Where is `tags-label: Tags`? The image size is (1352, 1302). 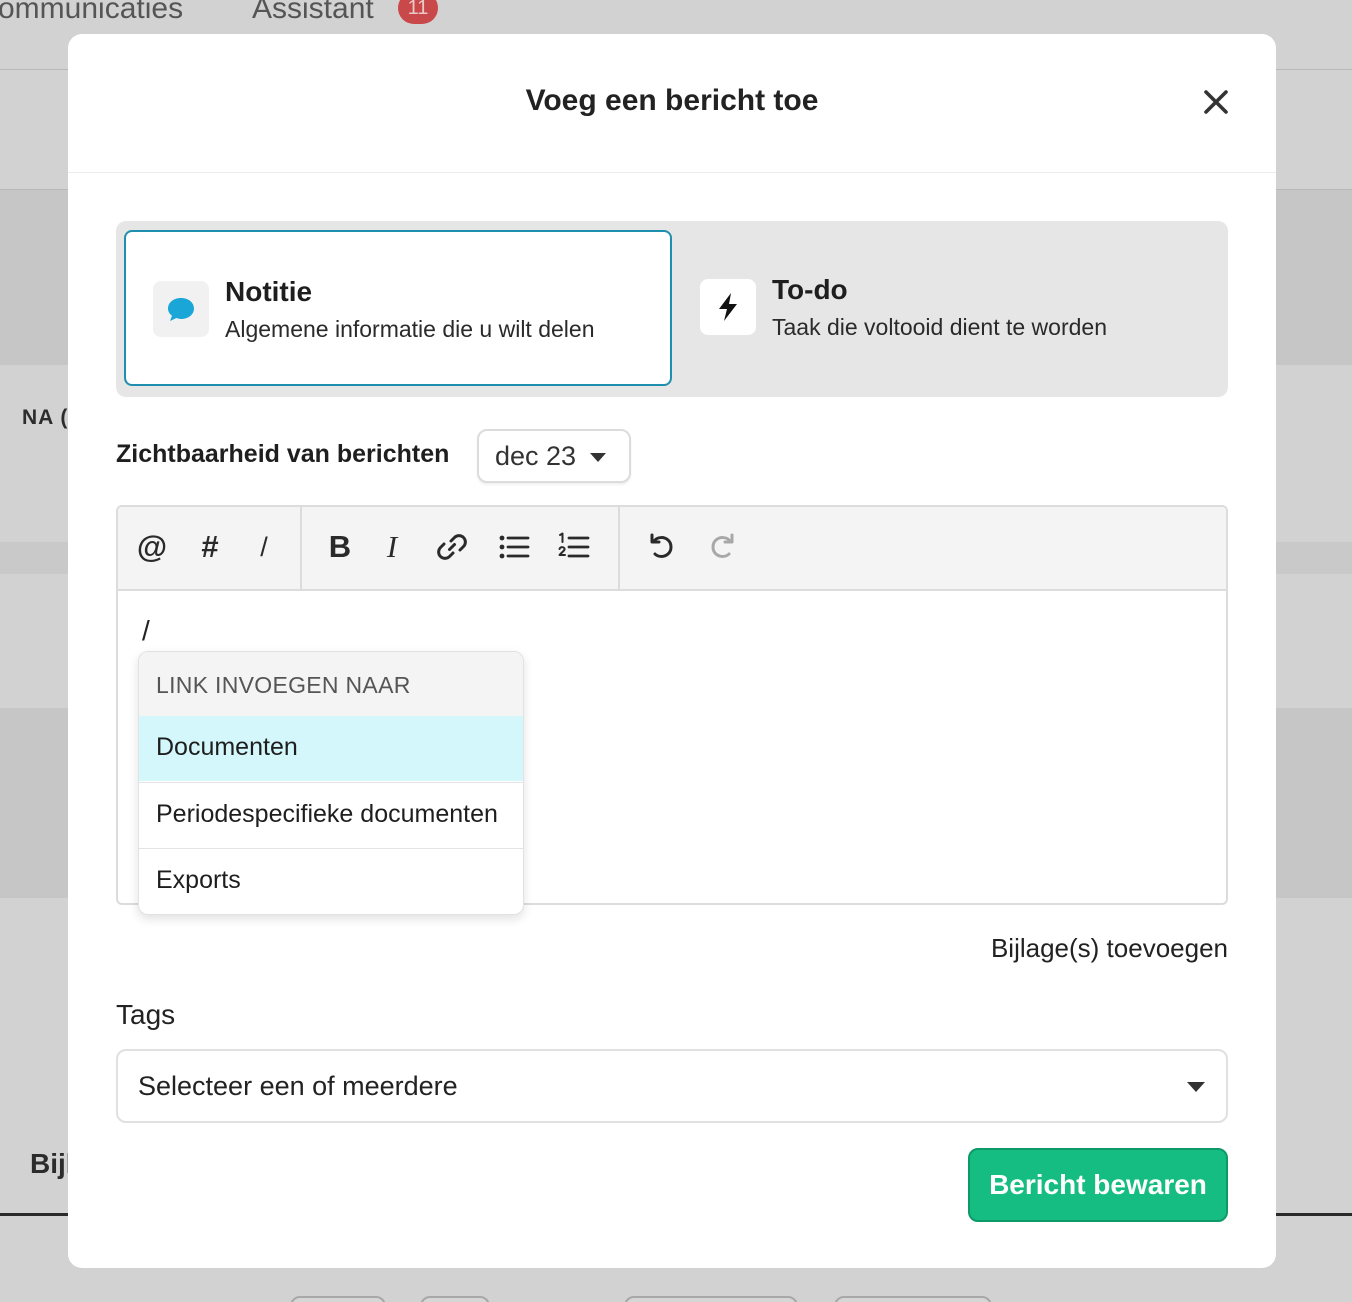
tags-label: Tags is located at coordinates (146, 1014).